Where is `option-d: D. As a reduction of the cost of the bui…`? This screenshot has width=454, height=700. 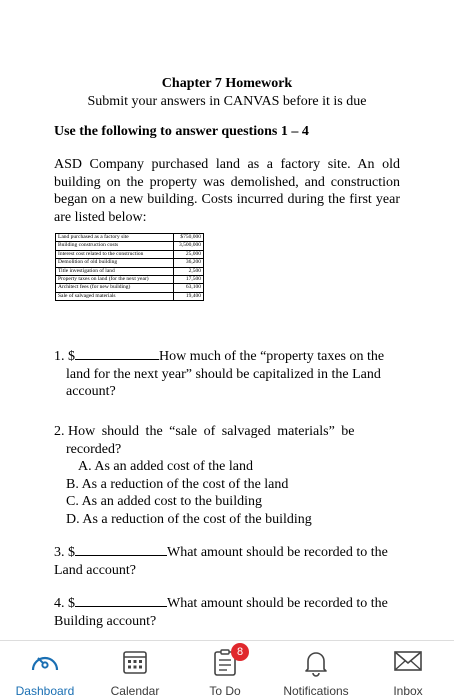 option-d: D. As a reduction of the cost of the bui… is located at coordinates (189, 519).